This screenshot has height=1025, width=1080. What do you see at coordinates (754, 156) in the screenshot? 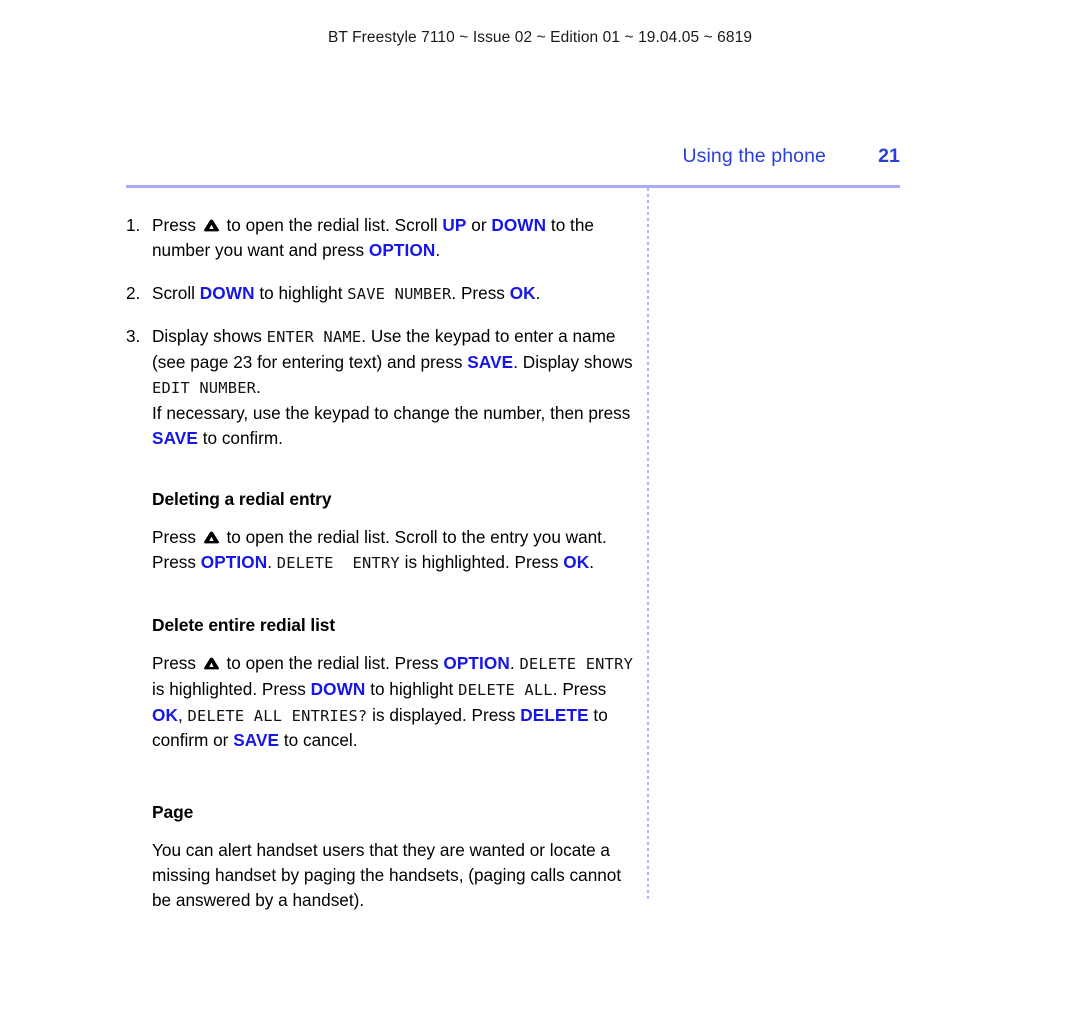
I see `running-head-title: Using the phone` at bounding box center [754, 156].